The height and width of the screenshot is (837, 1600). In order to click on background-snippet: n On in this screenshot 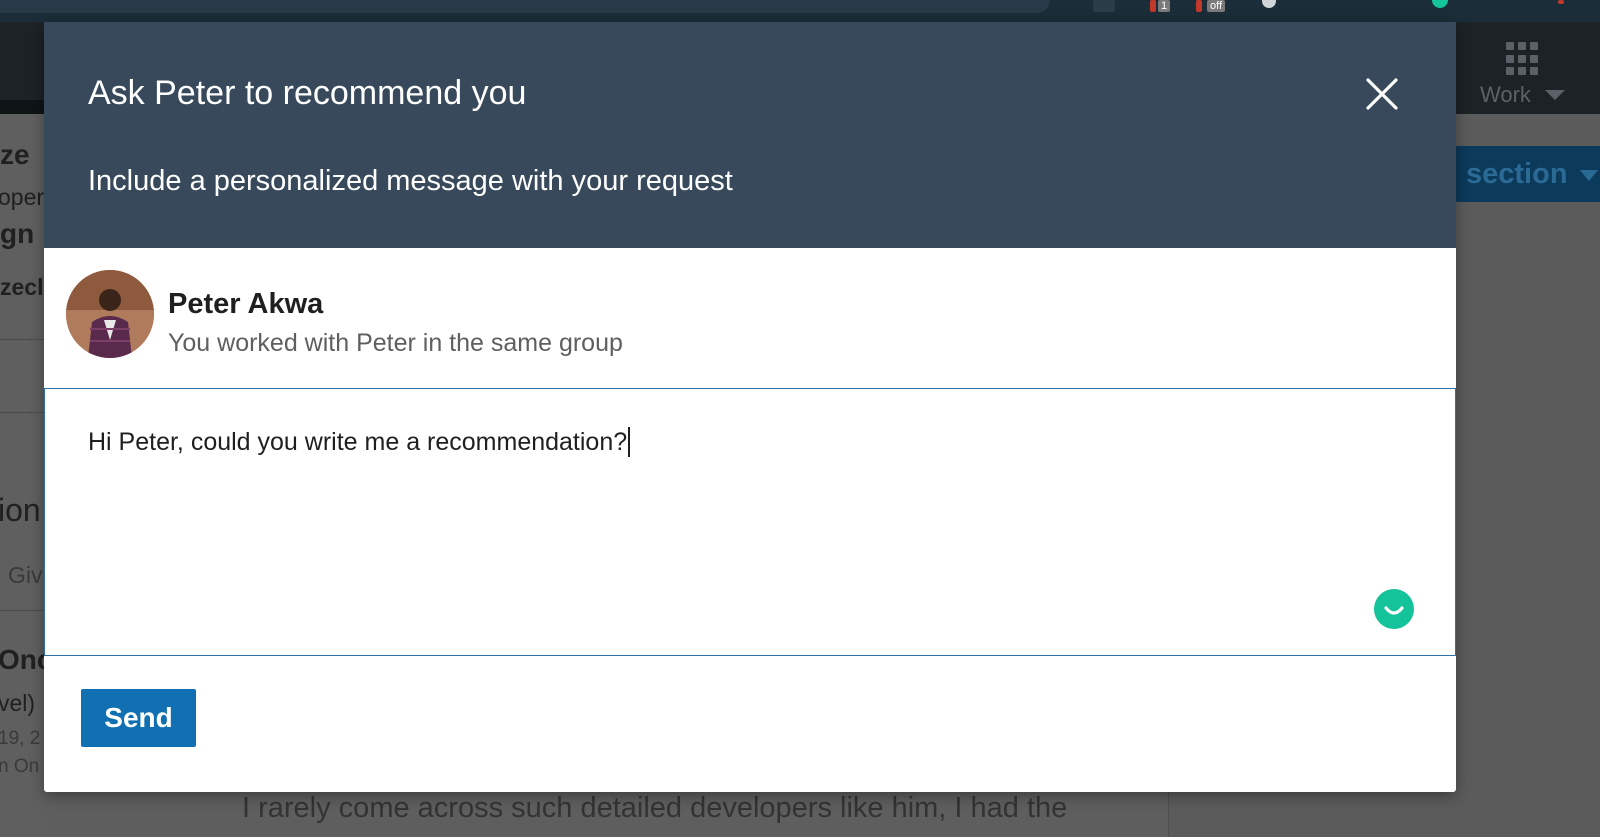, I will do `click(20, 766)`.